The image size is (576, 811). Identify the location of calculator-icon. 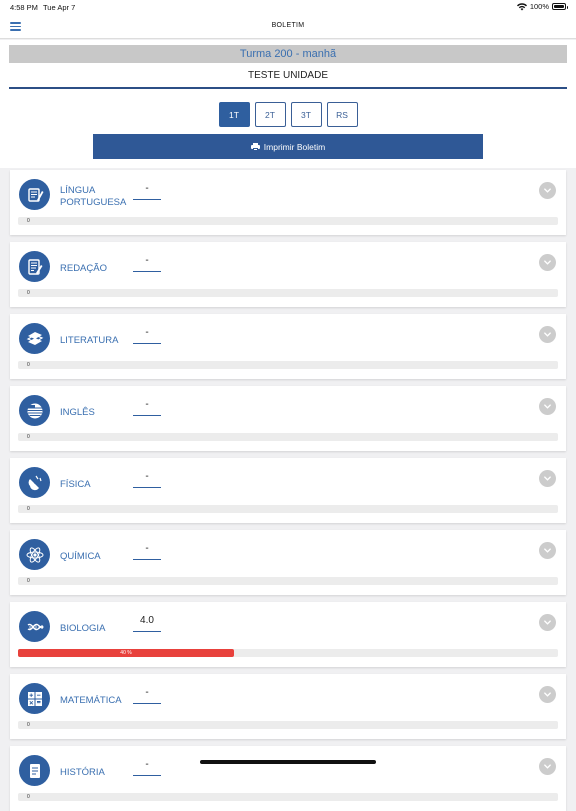
(34, 698).